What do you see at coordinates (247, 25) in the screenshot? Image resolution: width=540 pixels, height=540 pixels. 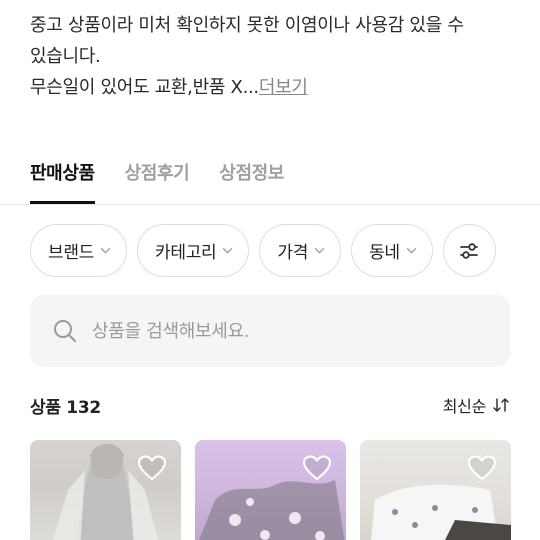 I see `description-line-1: 중고 상품이라 미처 확인하지 못한 이염이나 사용감 있을 수` at bounding box center [247, 25].